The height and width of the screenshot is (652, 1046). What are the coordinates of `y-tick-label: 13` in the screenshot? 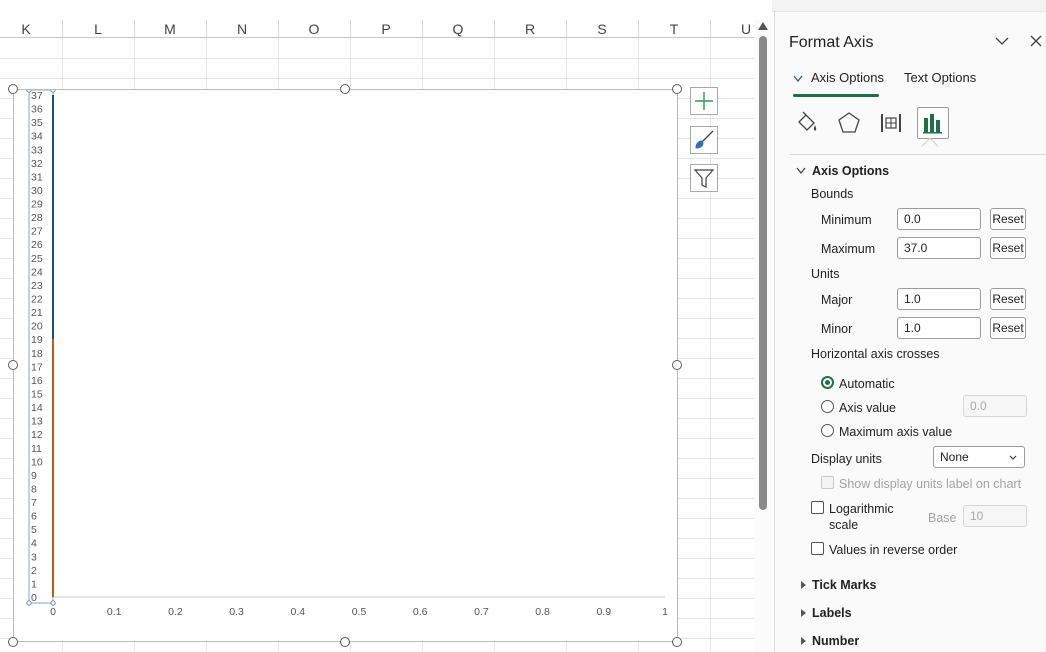 It's located at (37, 422).